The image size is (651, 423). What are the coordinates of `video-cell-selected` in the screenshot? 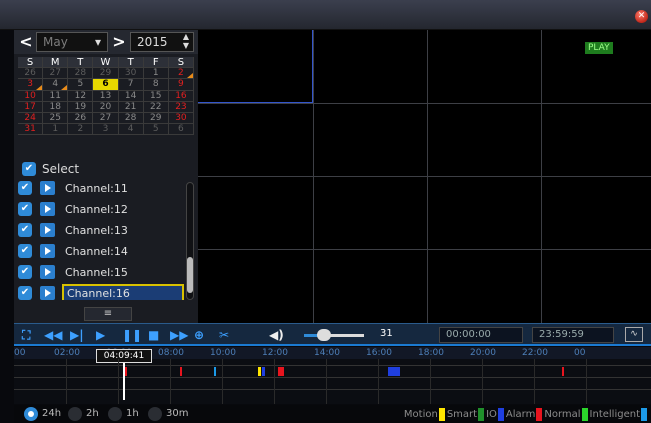 It's located at (255, 66).